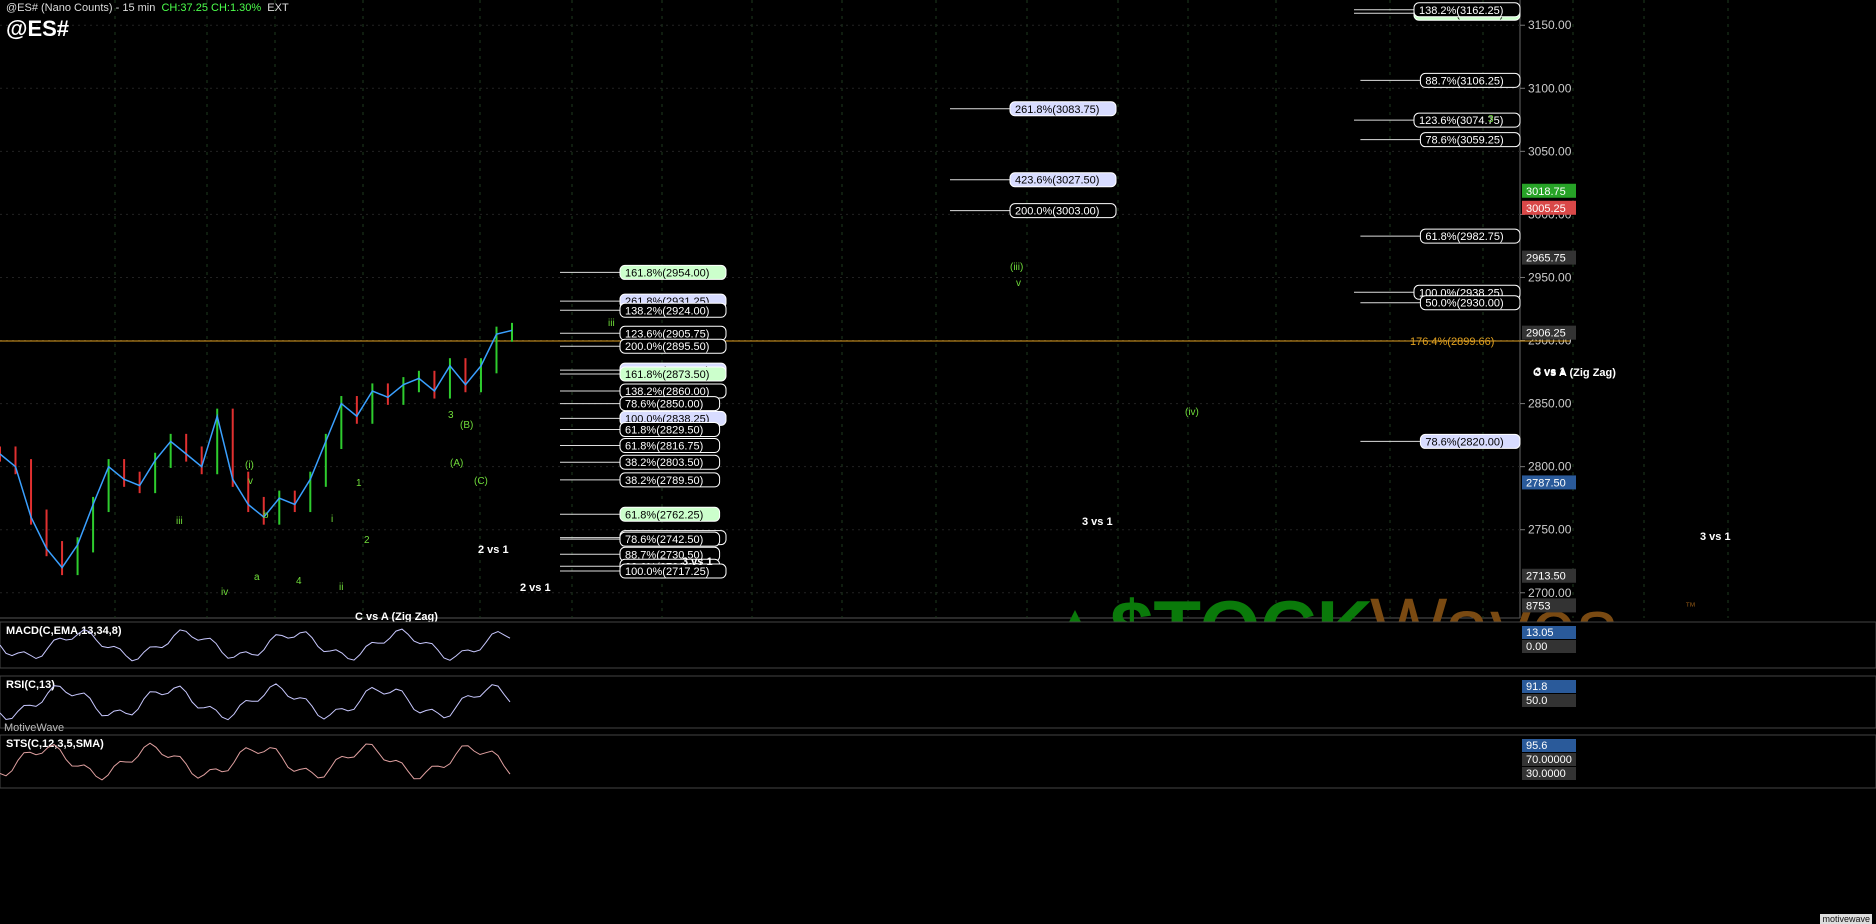  I want to click on symbol-label: @ES#, so click(38, 28).